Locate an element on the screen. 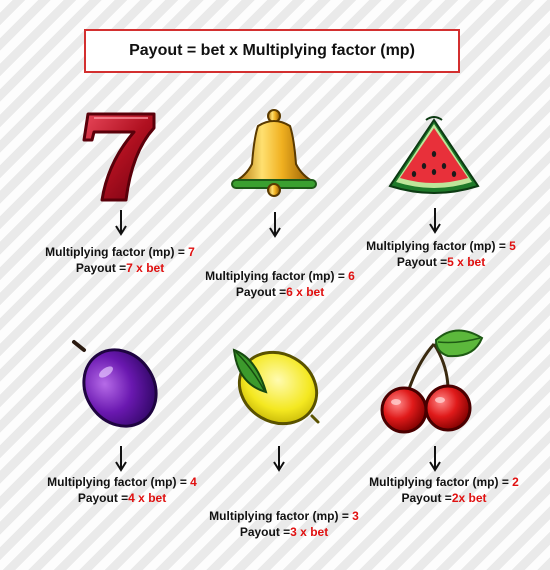 This screenshot has height=570, width=550. lemon-icon is located at coordinates (274, 384).